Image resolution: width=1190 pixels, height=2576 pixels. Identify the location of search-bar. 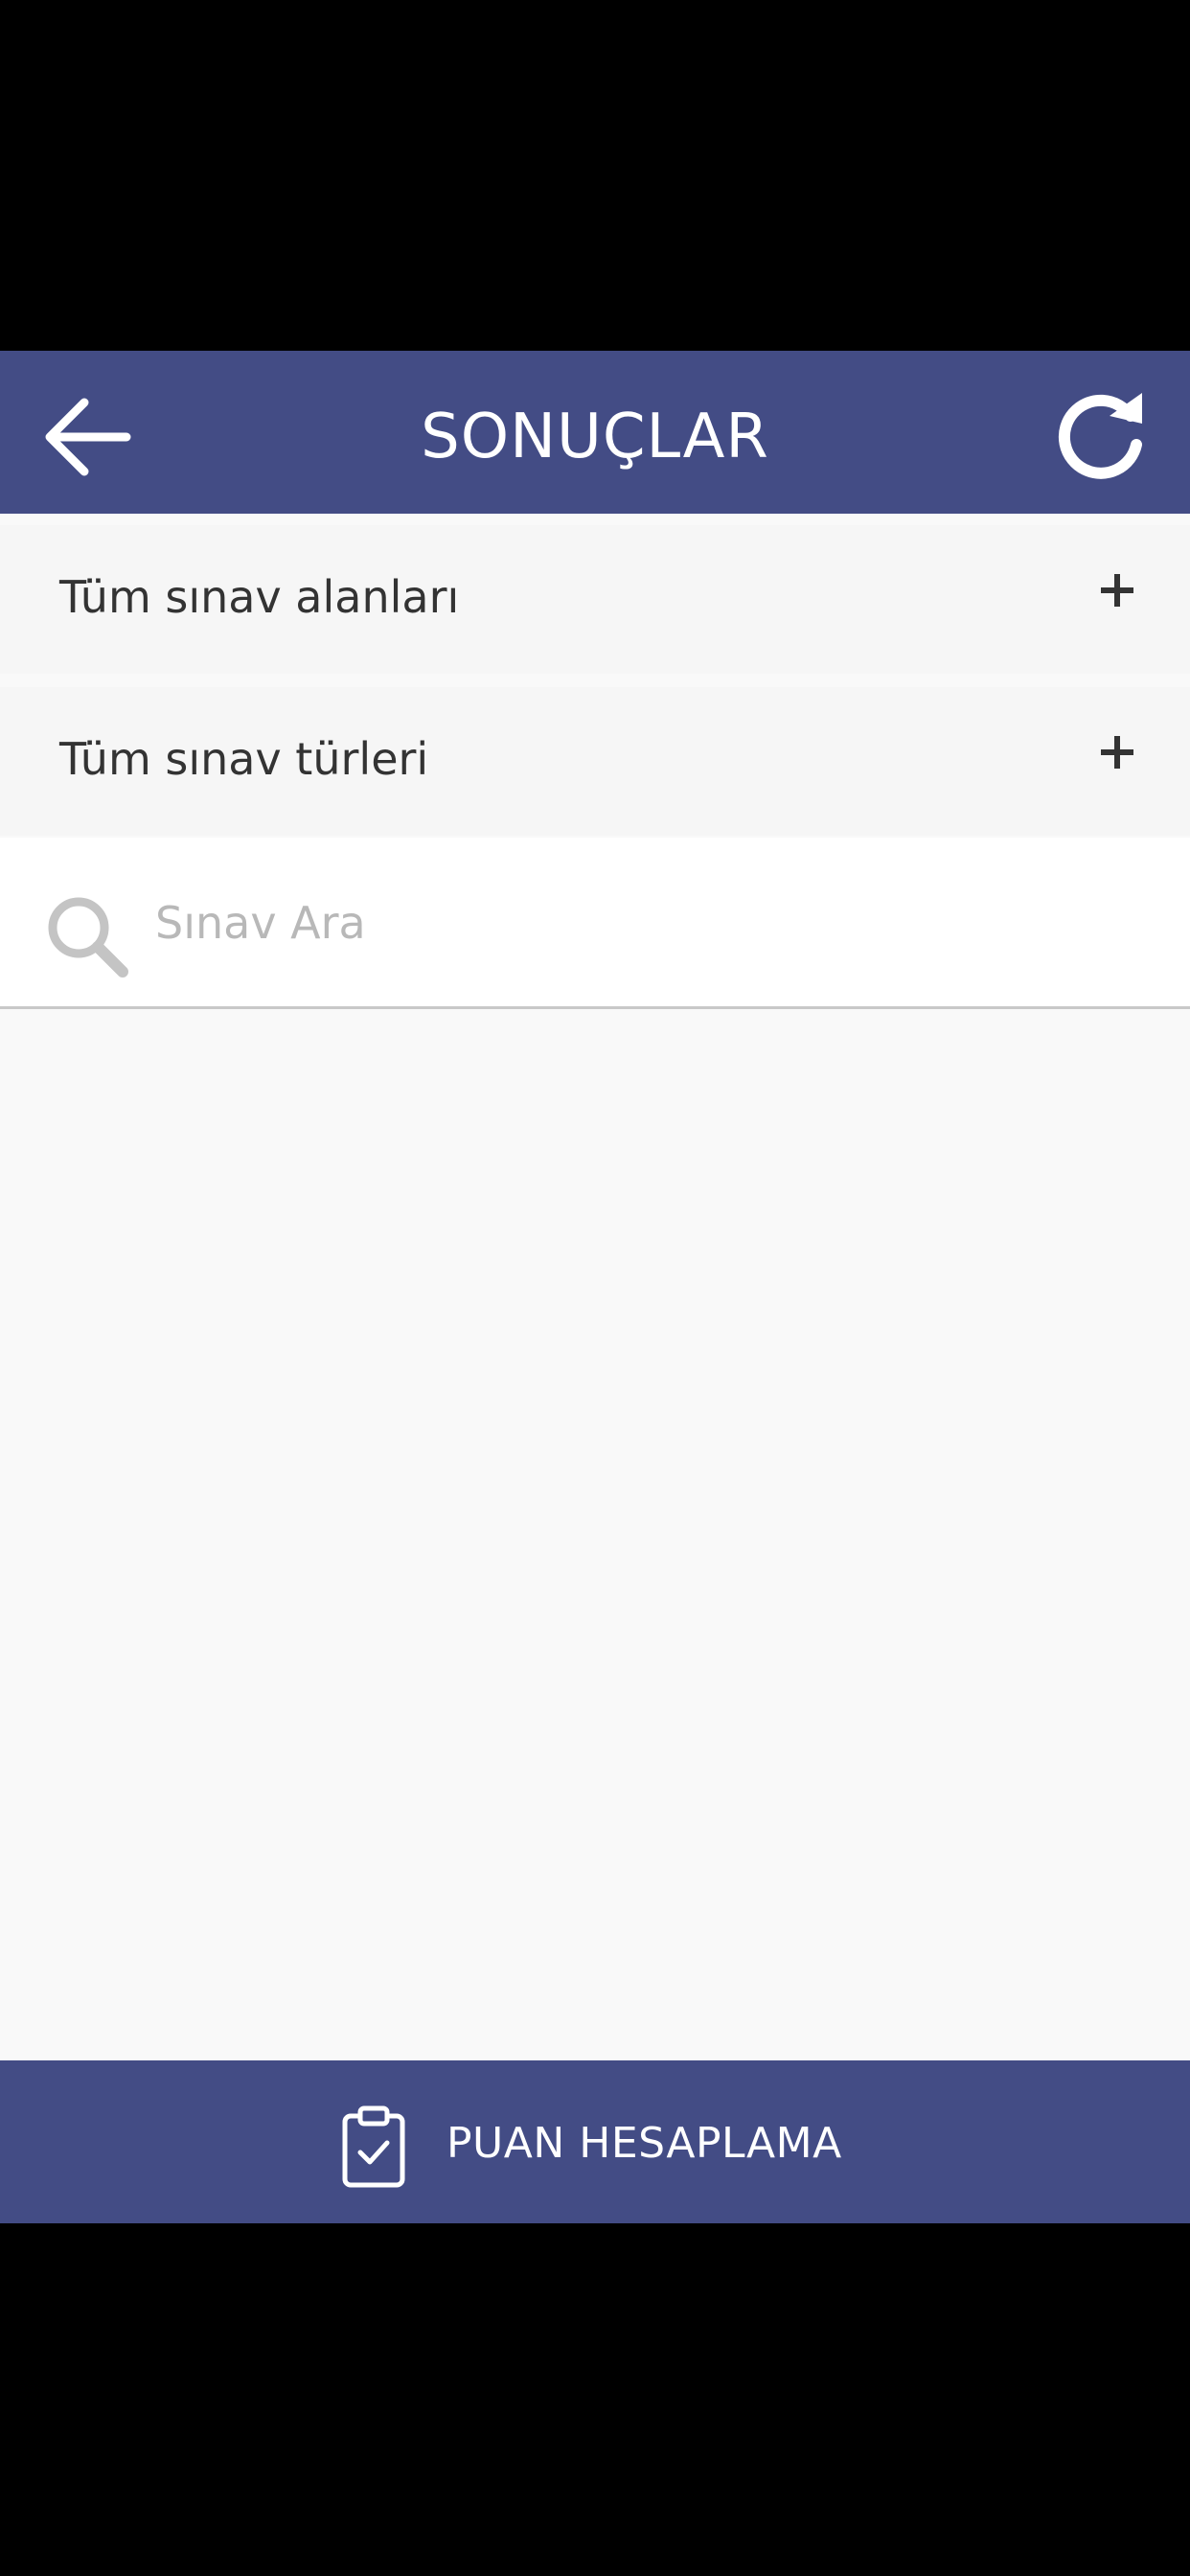
(595, 923).